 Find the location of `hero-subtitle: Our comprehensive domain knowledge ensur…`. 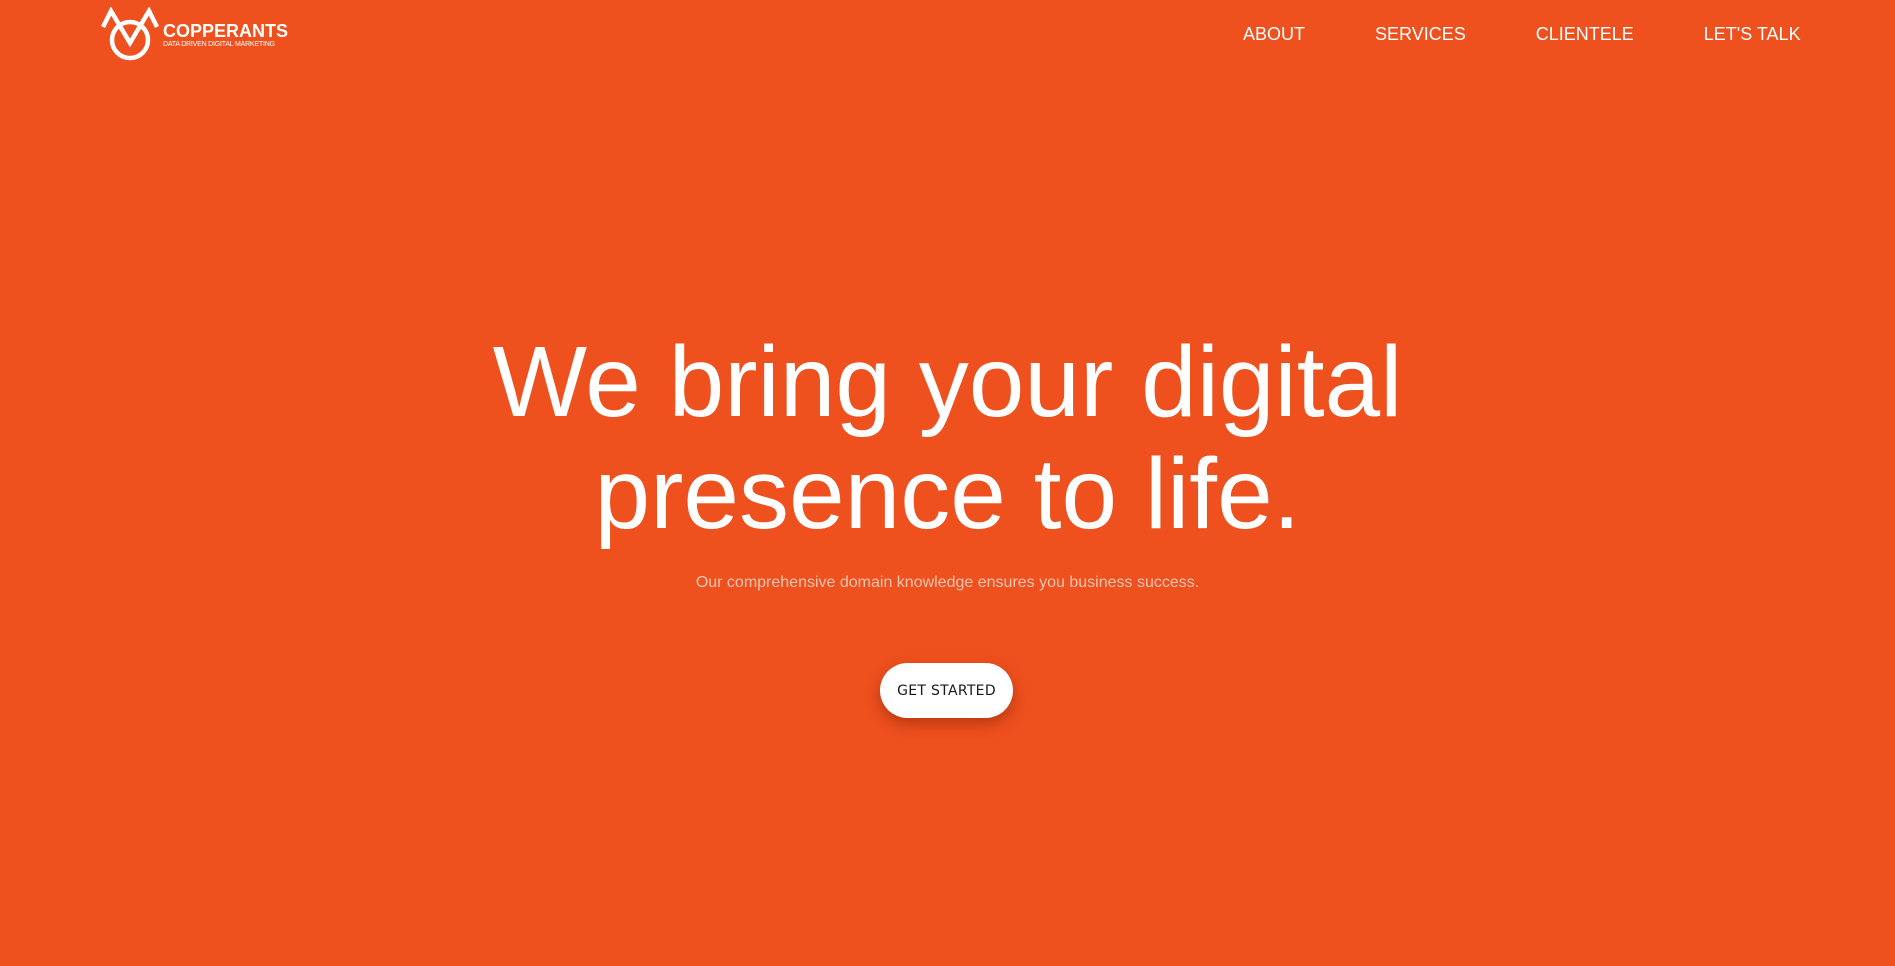

hero-subtitle: Our comprehensive domain knowledge ensur… is located at coordinates (947, 582).